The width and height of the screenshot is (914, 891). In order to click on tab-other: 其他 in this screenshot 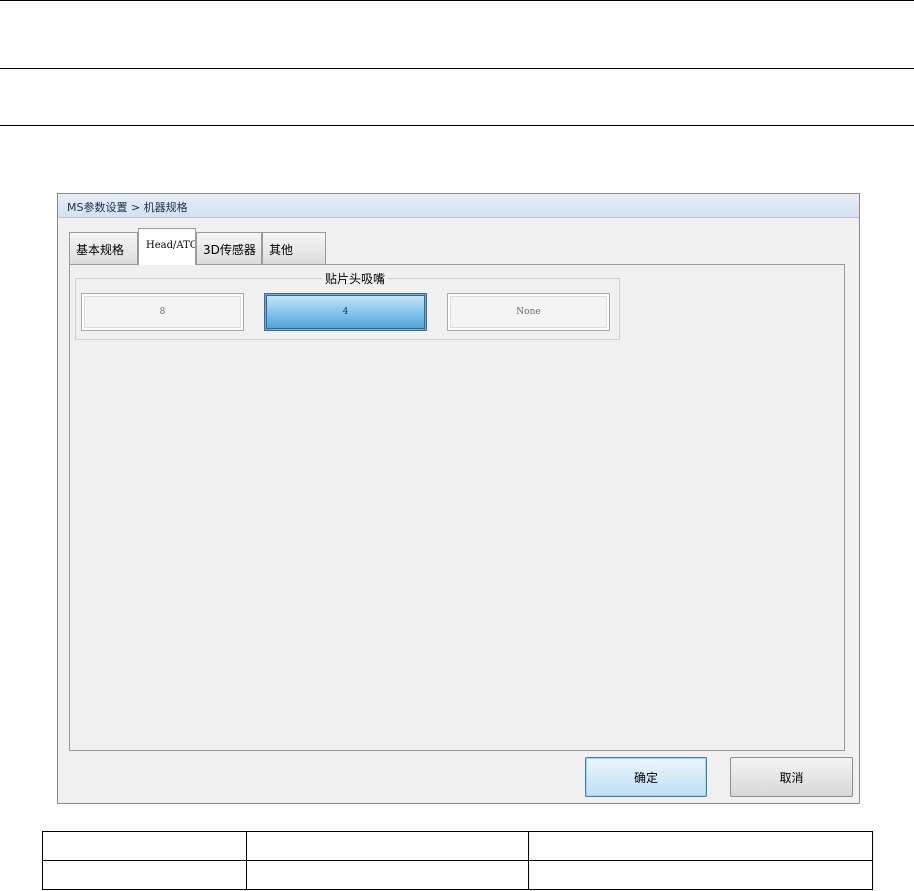, I will do `click(294, 248)`.